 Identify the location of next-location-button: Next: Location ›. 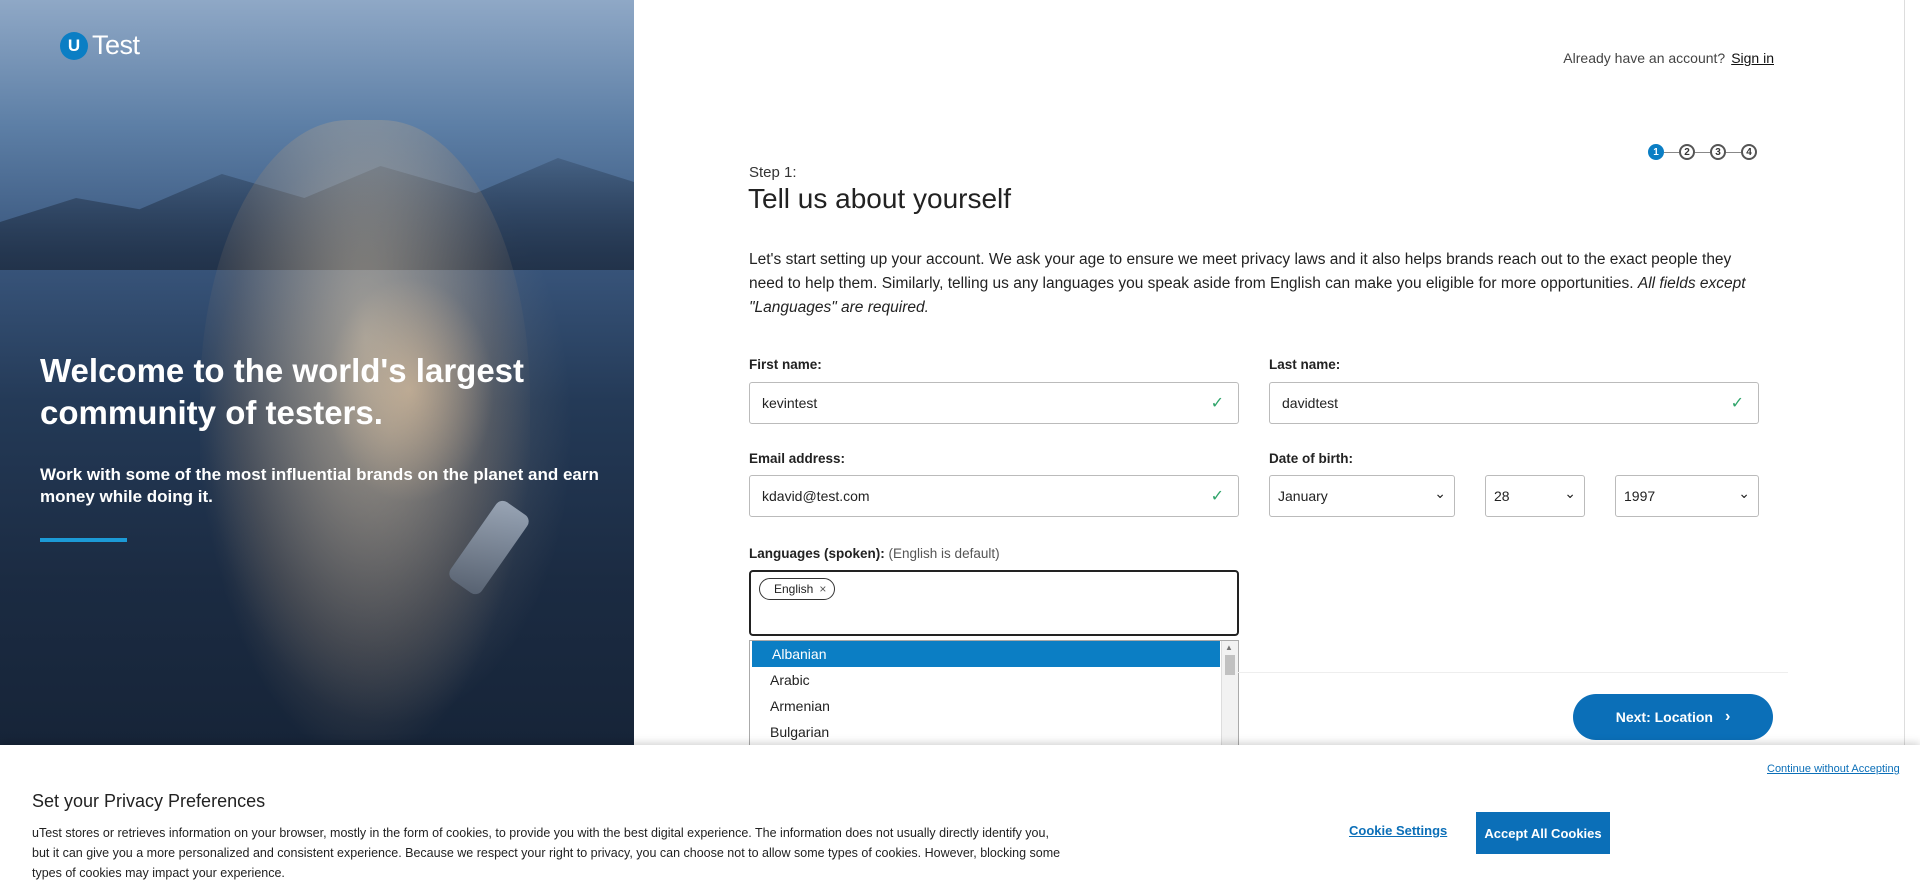
(1673, 717).